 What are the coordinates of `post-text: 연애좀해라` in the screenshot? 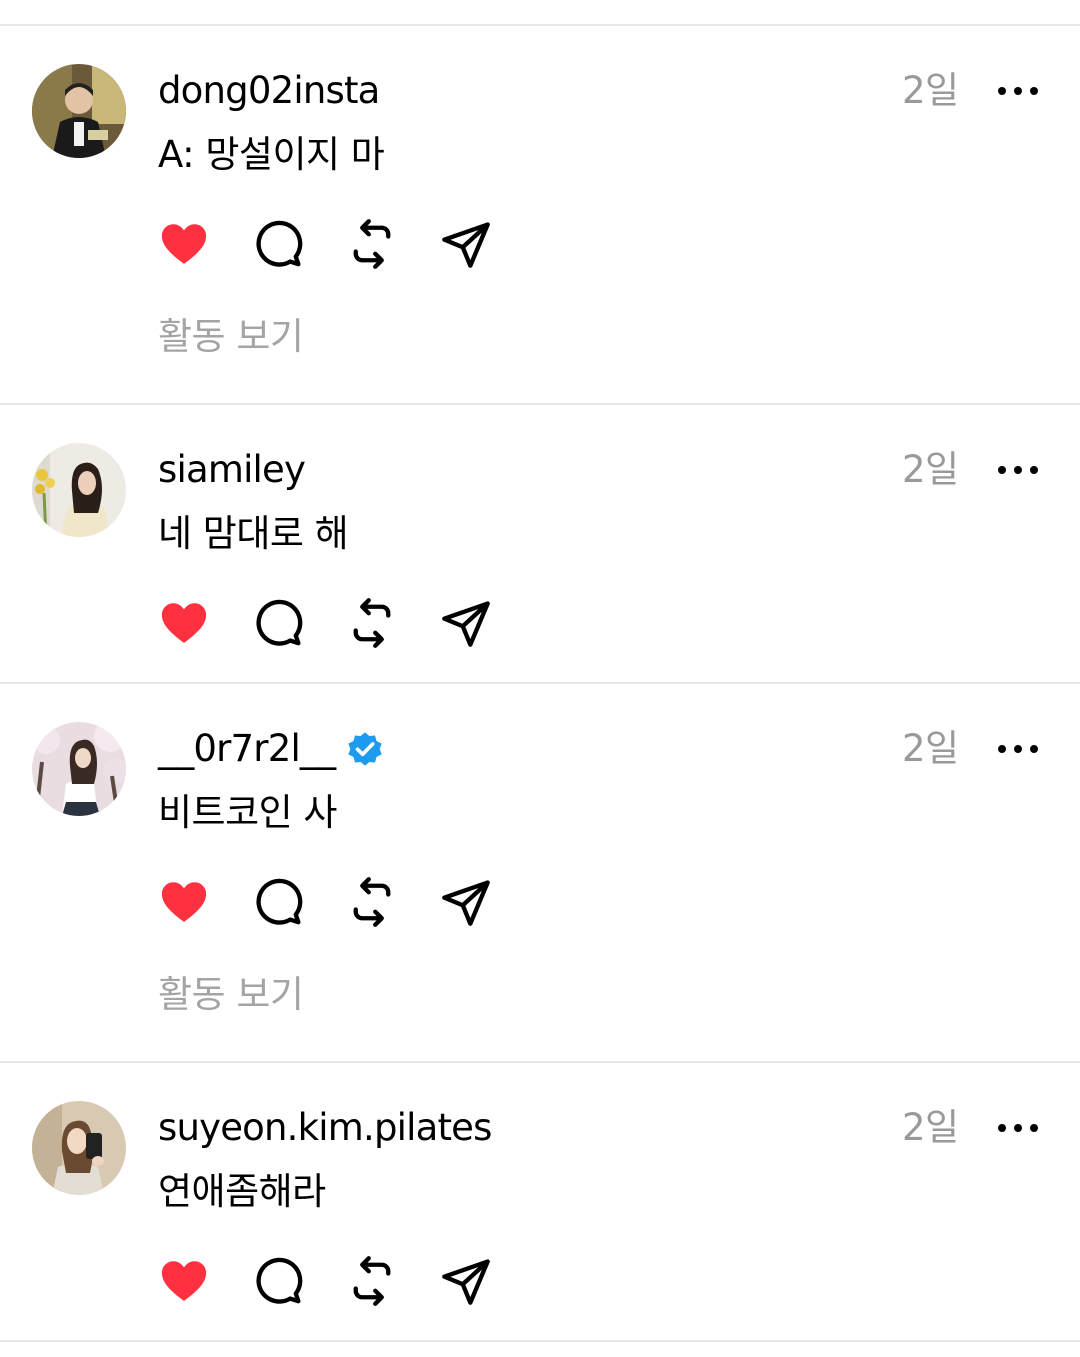 It's located at (242, 1191).